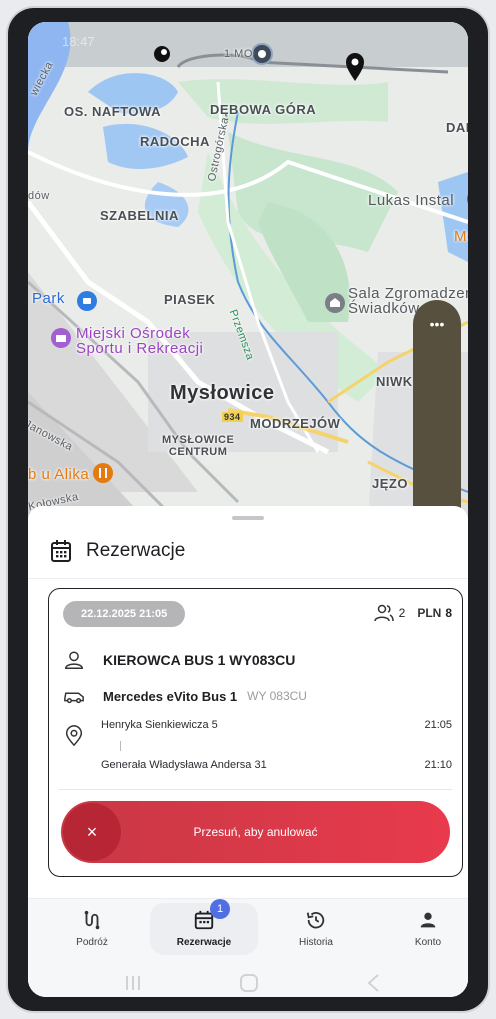  What do you see at coordinates (48, 298) in the screenshot?
I see `map-label: Park` at bounding box center [48, 298].